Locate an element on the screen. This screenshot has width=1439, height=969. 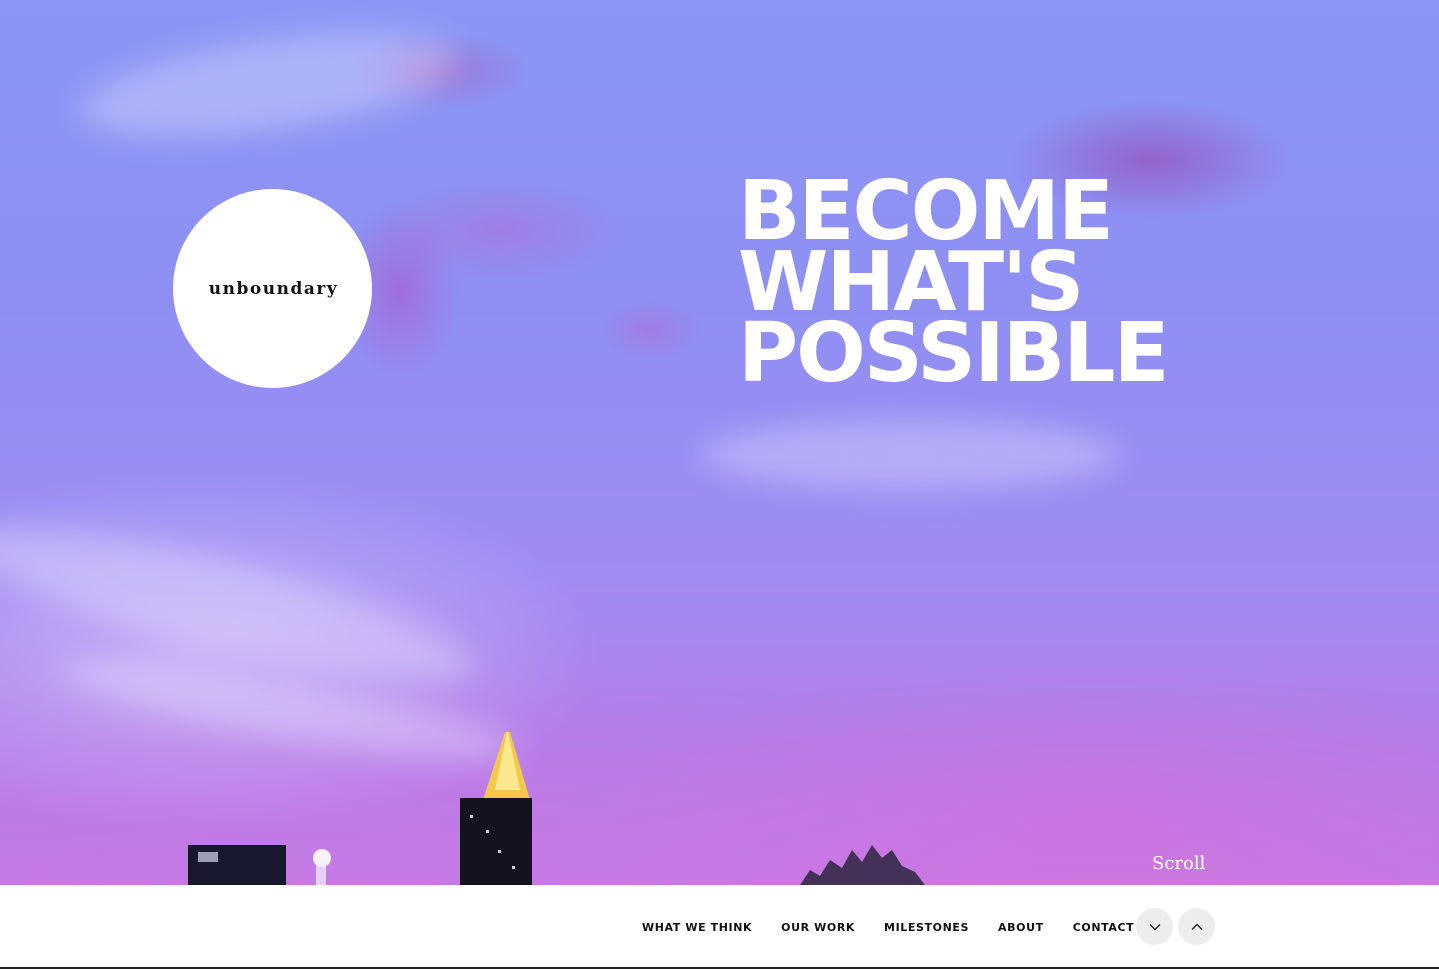
nav-item-our-work: OUR WORK is located at coordinates (818, 927).